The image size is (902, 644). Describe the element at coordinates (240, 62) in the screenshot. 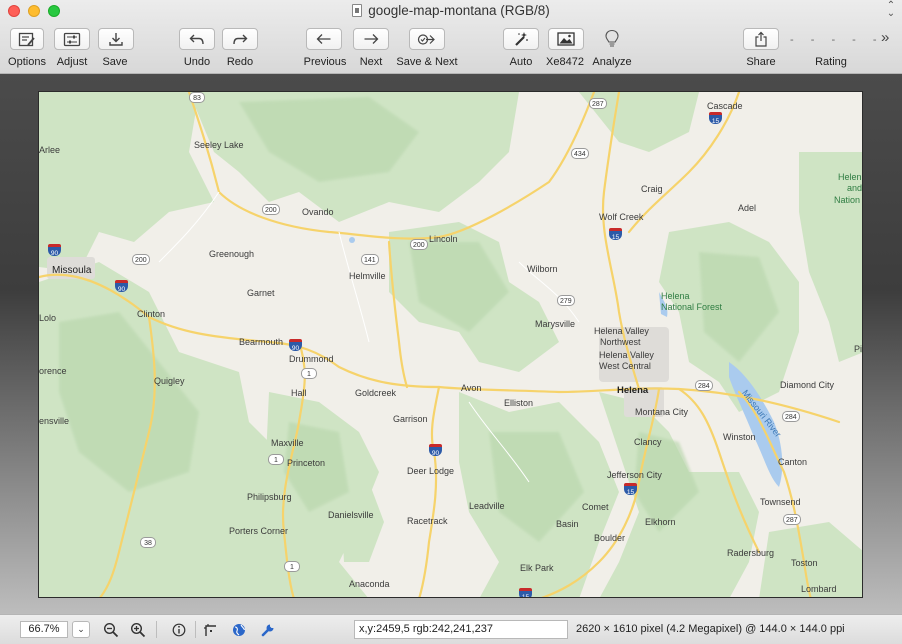

I see `redo-label: Redo` at that location.